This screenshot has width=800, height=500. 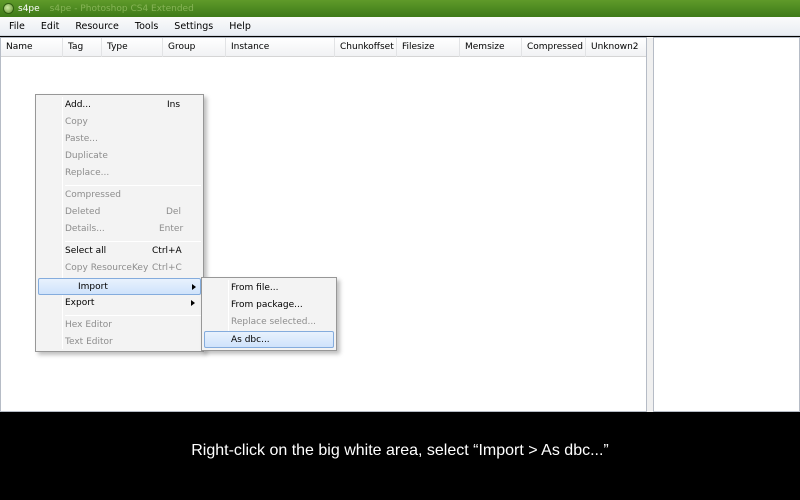 What do you see at coordinates (194, 47) in the screenshot?
I see `column-group: Group` at bounding box center [194, 47].